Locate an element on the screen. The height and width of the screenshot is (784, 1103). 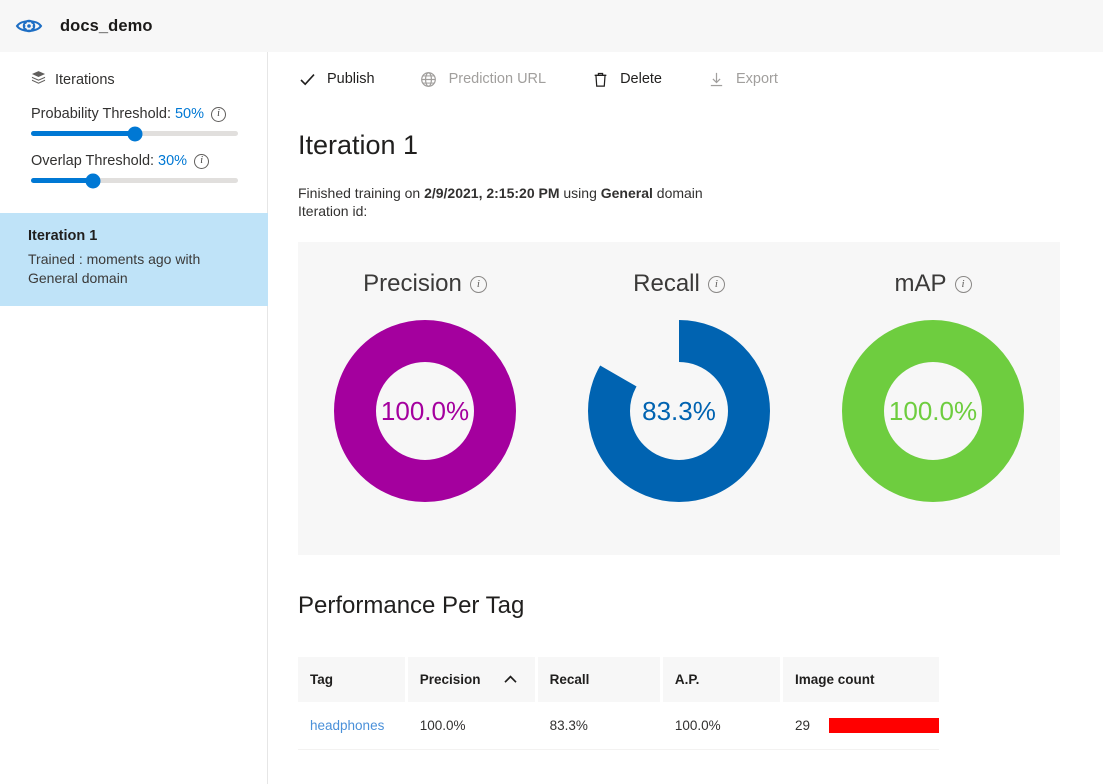
metric-recall-title: Recall i is located at coordinates (679, 284).